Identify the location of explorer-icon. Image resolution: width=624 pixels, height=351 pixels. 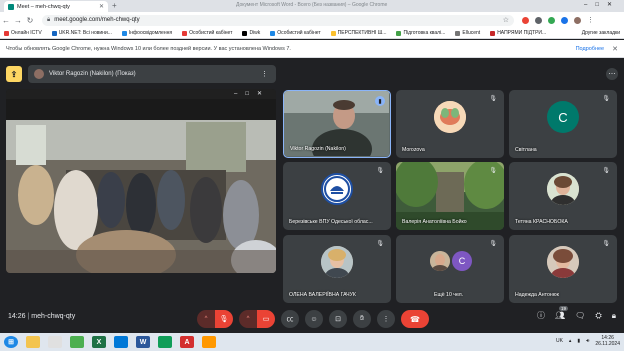
(33, 342).